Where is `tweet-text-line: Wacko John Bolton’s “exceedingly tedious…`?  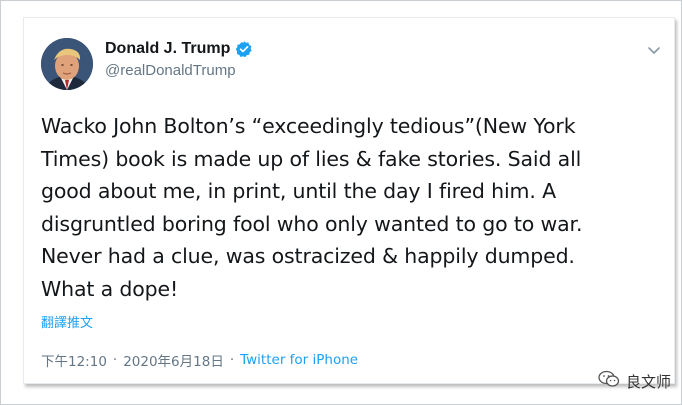
tweet-text-line: Wacko John Bolton’s “exceedingly tedious… is located at coordinates (308, 126).